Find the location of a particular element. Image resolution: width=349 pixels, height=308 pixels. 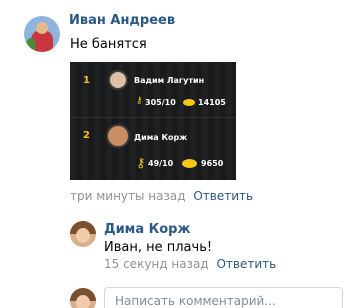

leaderboard-coins: 14105 is located at coordinates (212, 102).